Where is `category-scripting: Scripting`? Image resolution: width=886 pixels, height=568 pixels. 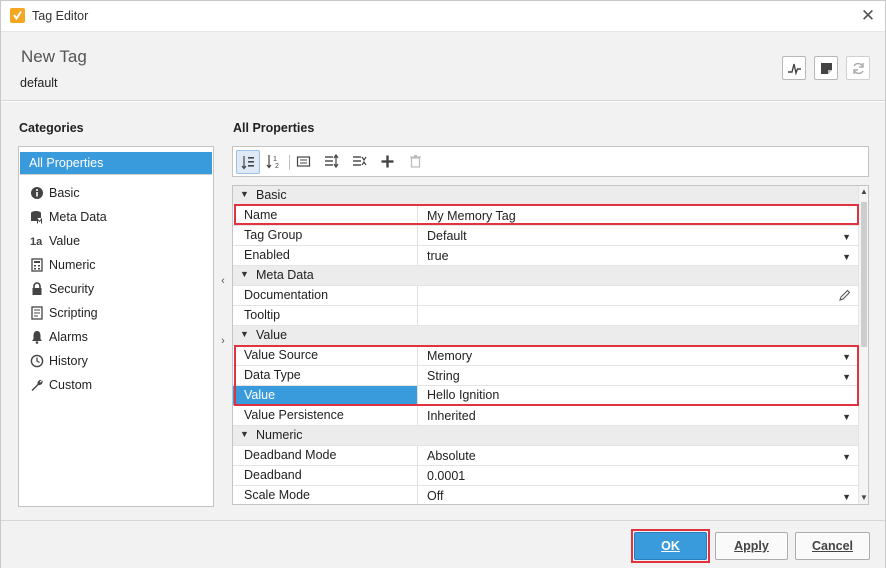
category-scripting: Scripting is located at coordinates (116, 313).